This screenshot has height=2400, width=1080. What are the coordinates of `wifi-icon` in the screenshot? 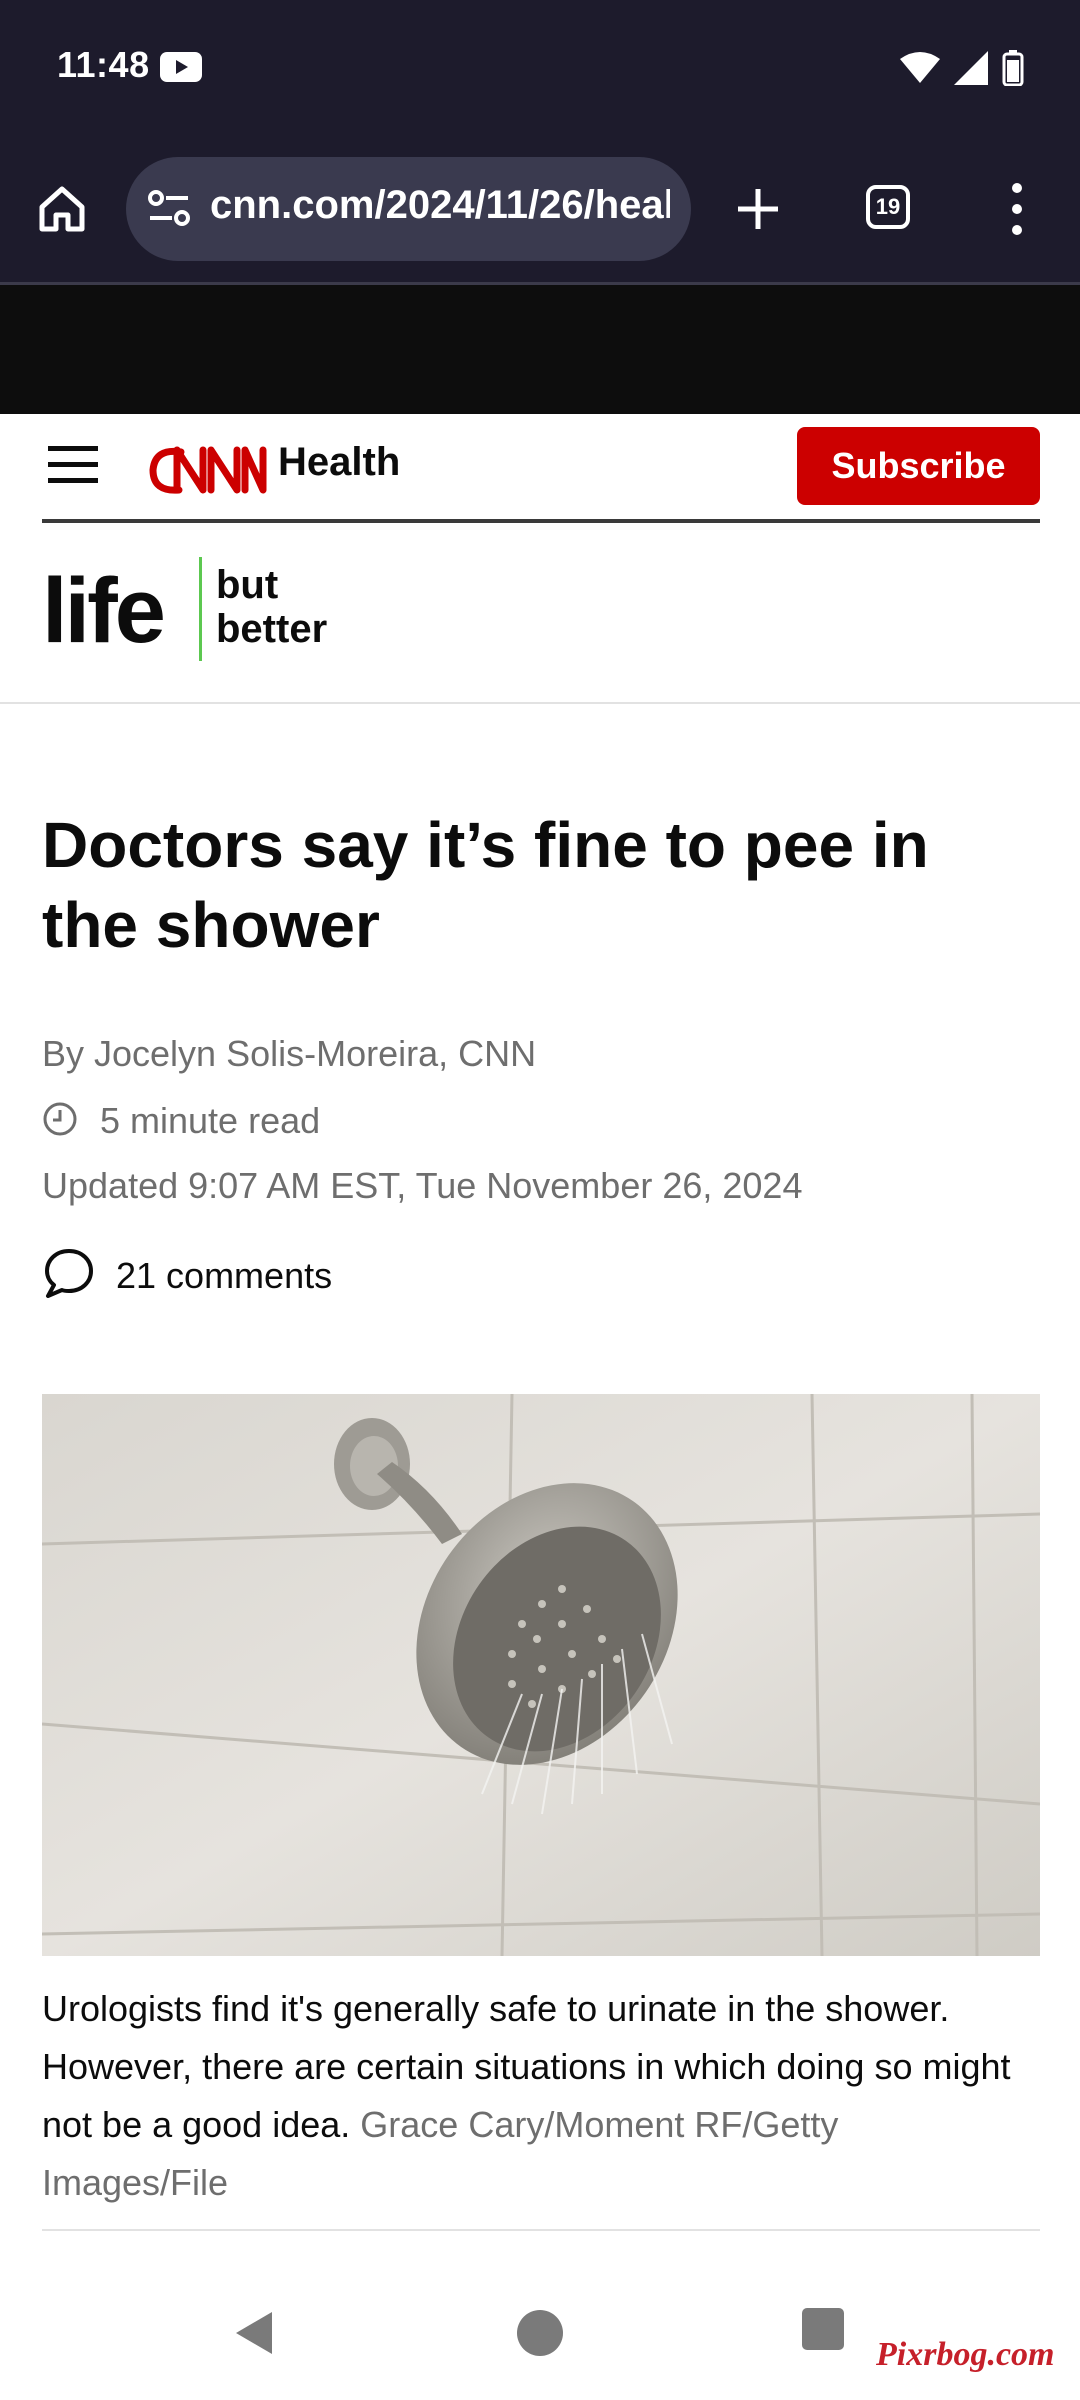 It's located at (920, 70).